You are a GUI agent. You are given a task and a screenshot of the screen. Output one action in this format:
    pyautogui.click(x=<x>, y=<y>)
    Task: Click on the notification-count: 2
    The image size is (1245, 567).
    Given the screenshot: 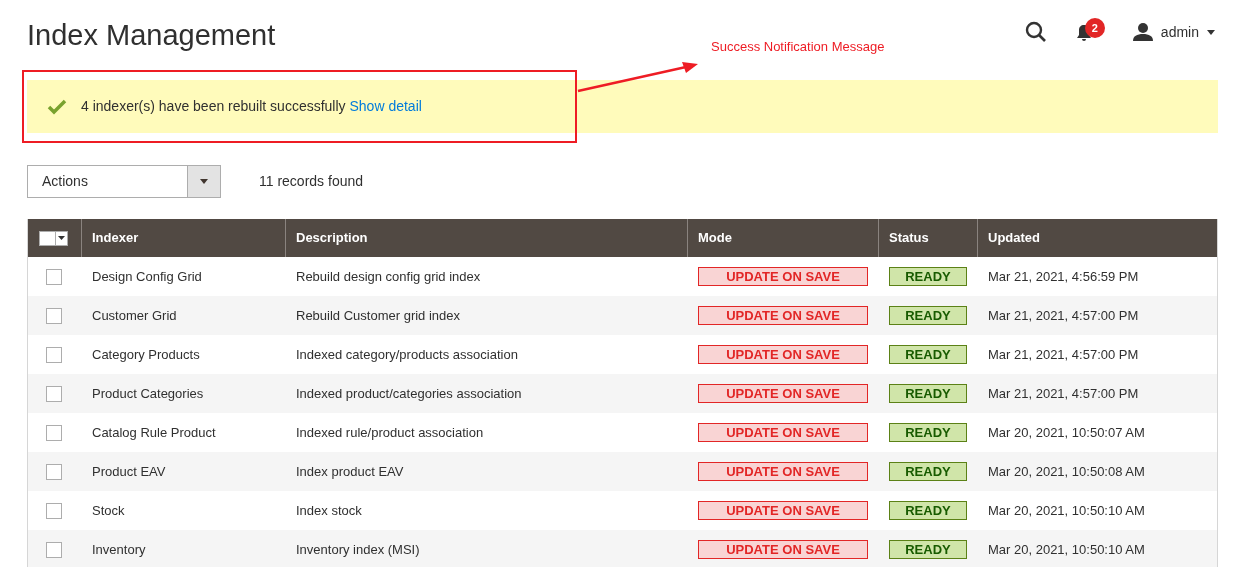 What is the action you would take?
    pyautogui.click(x=1094, y=28)
    